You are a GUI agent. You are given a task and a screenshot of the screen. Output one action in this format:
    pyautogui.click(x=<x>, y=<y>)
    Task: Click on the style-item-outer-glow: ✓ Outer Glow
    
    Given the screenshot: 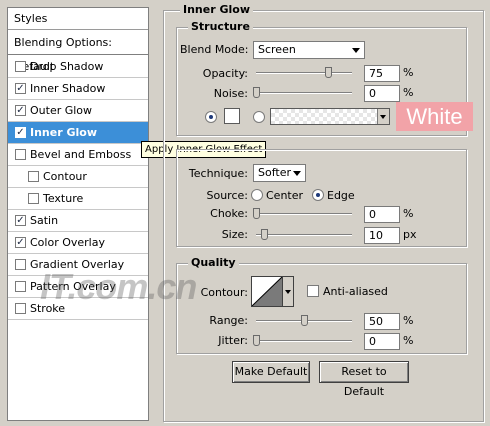 What is the action you would take?
    pyautogui.click(x=78, y=111)
    